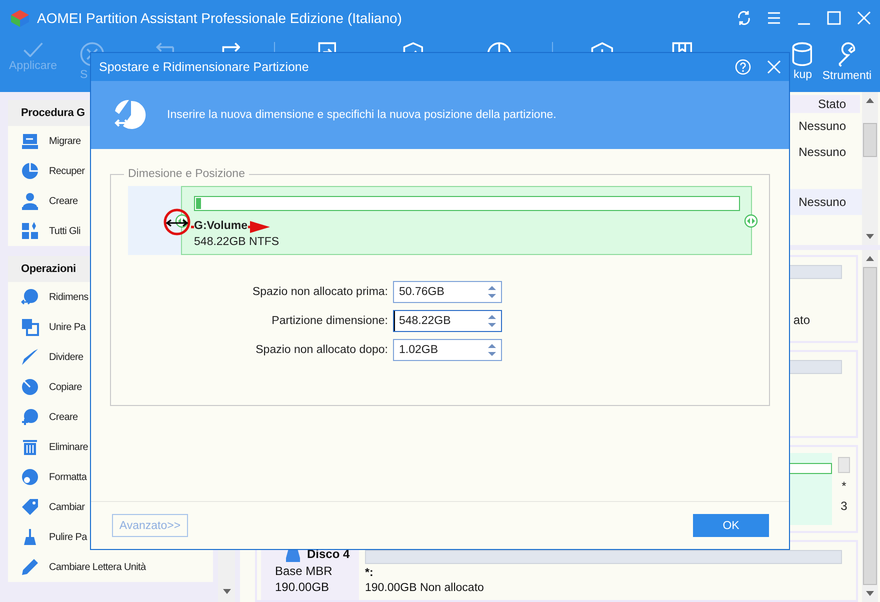 The width and height of the screenshot is (880, 602). I want to click on field-label: Spazio non allocato prima:, so click(319, 292).